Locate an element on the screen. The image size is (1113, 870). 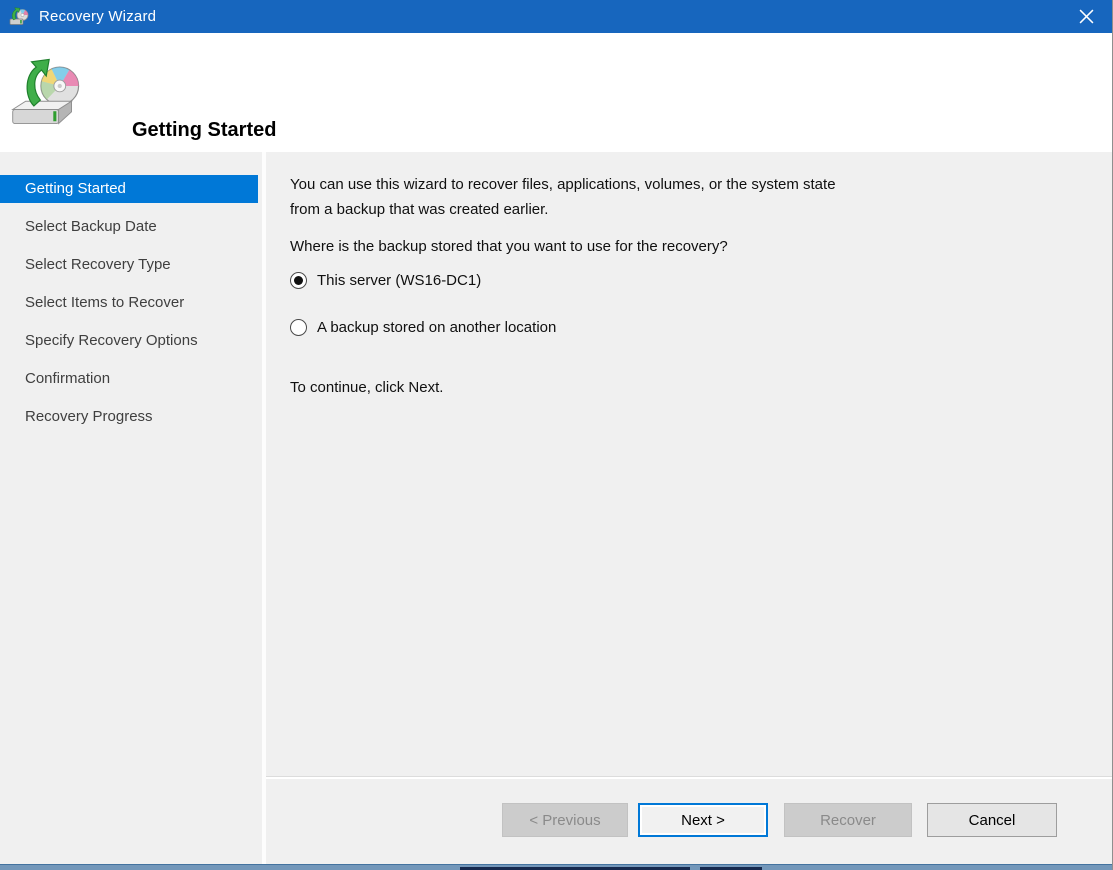
radio-option-this-server: This server (WS16-DC1) is located at coordinates (385, 280).